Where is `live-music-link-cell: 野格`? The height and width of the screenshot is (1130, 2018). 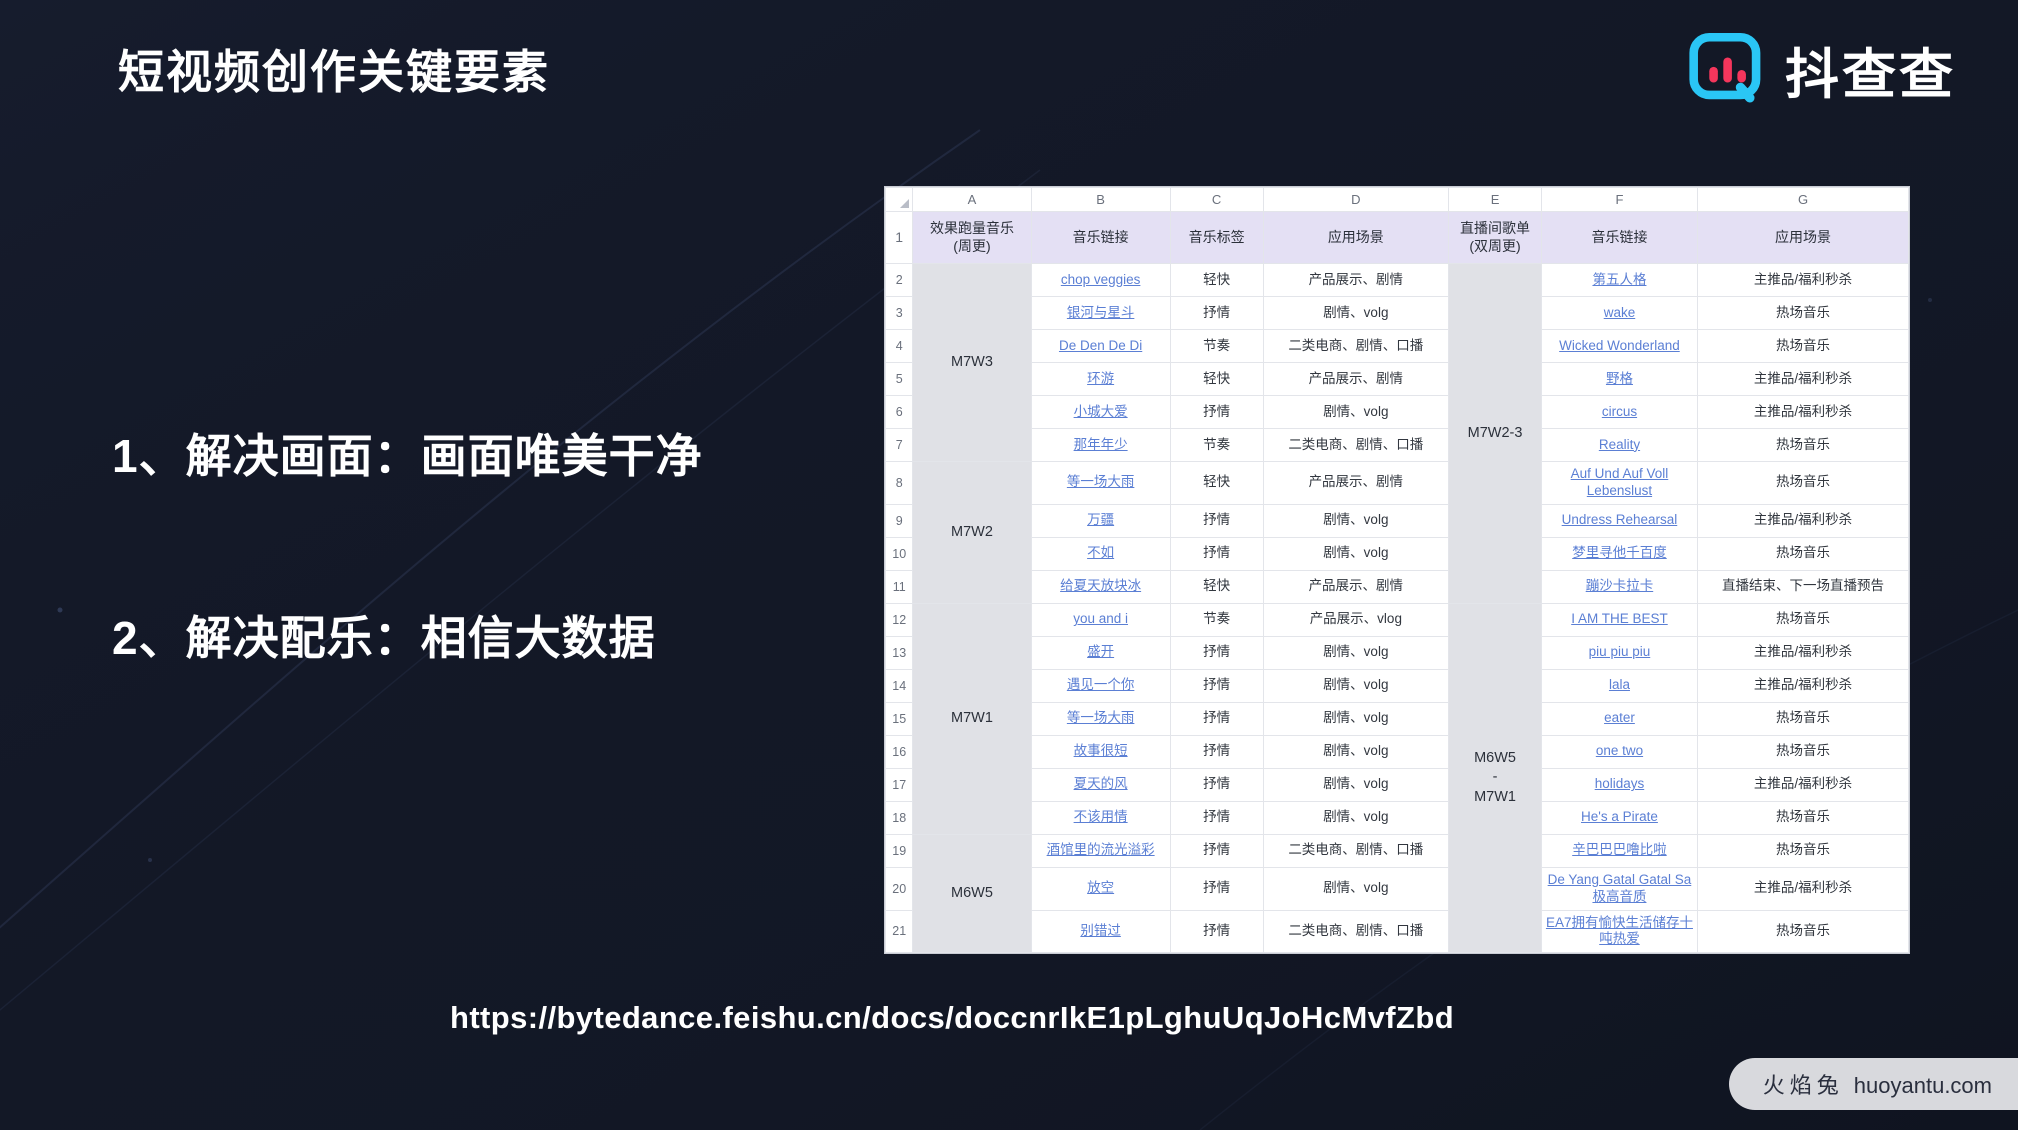
live-music-link-cell: 野格 is located at coordinates (1619, 379).